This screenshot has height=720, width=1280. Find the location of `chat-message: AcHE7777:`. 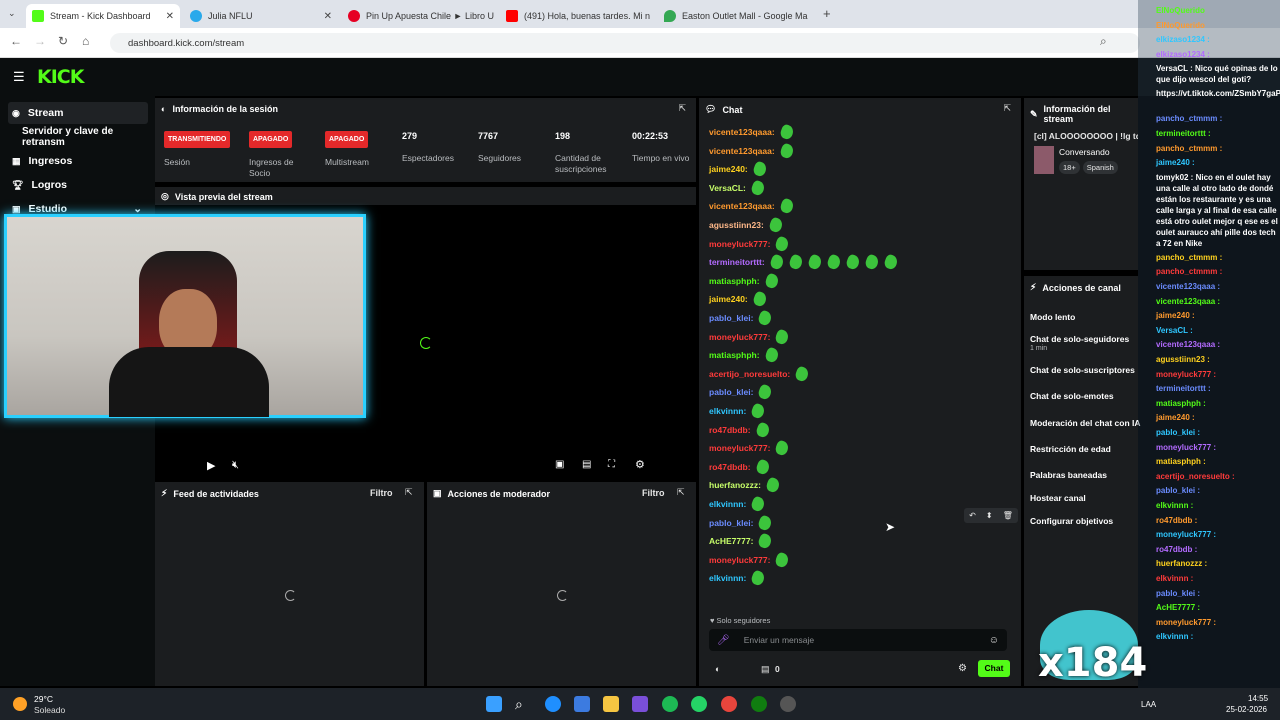

chat-message: AcHE7777: is located at coordinates (741, 541).